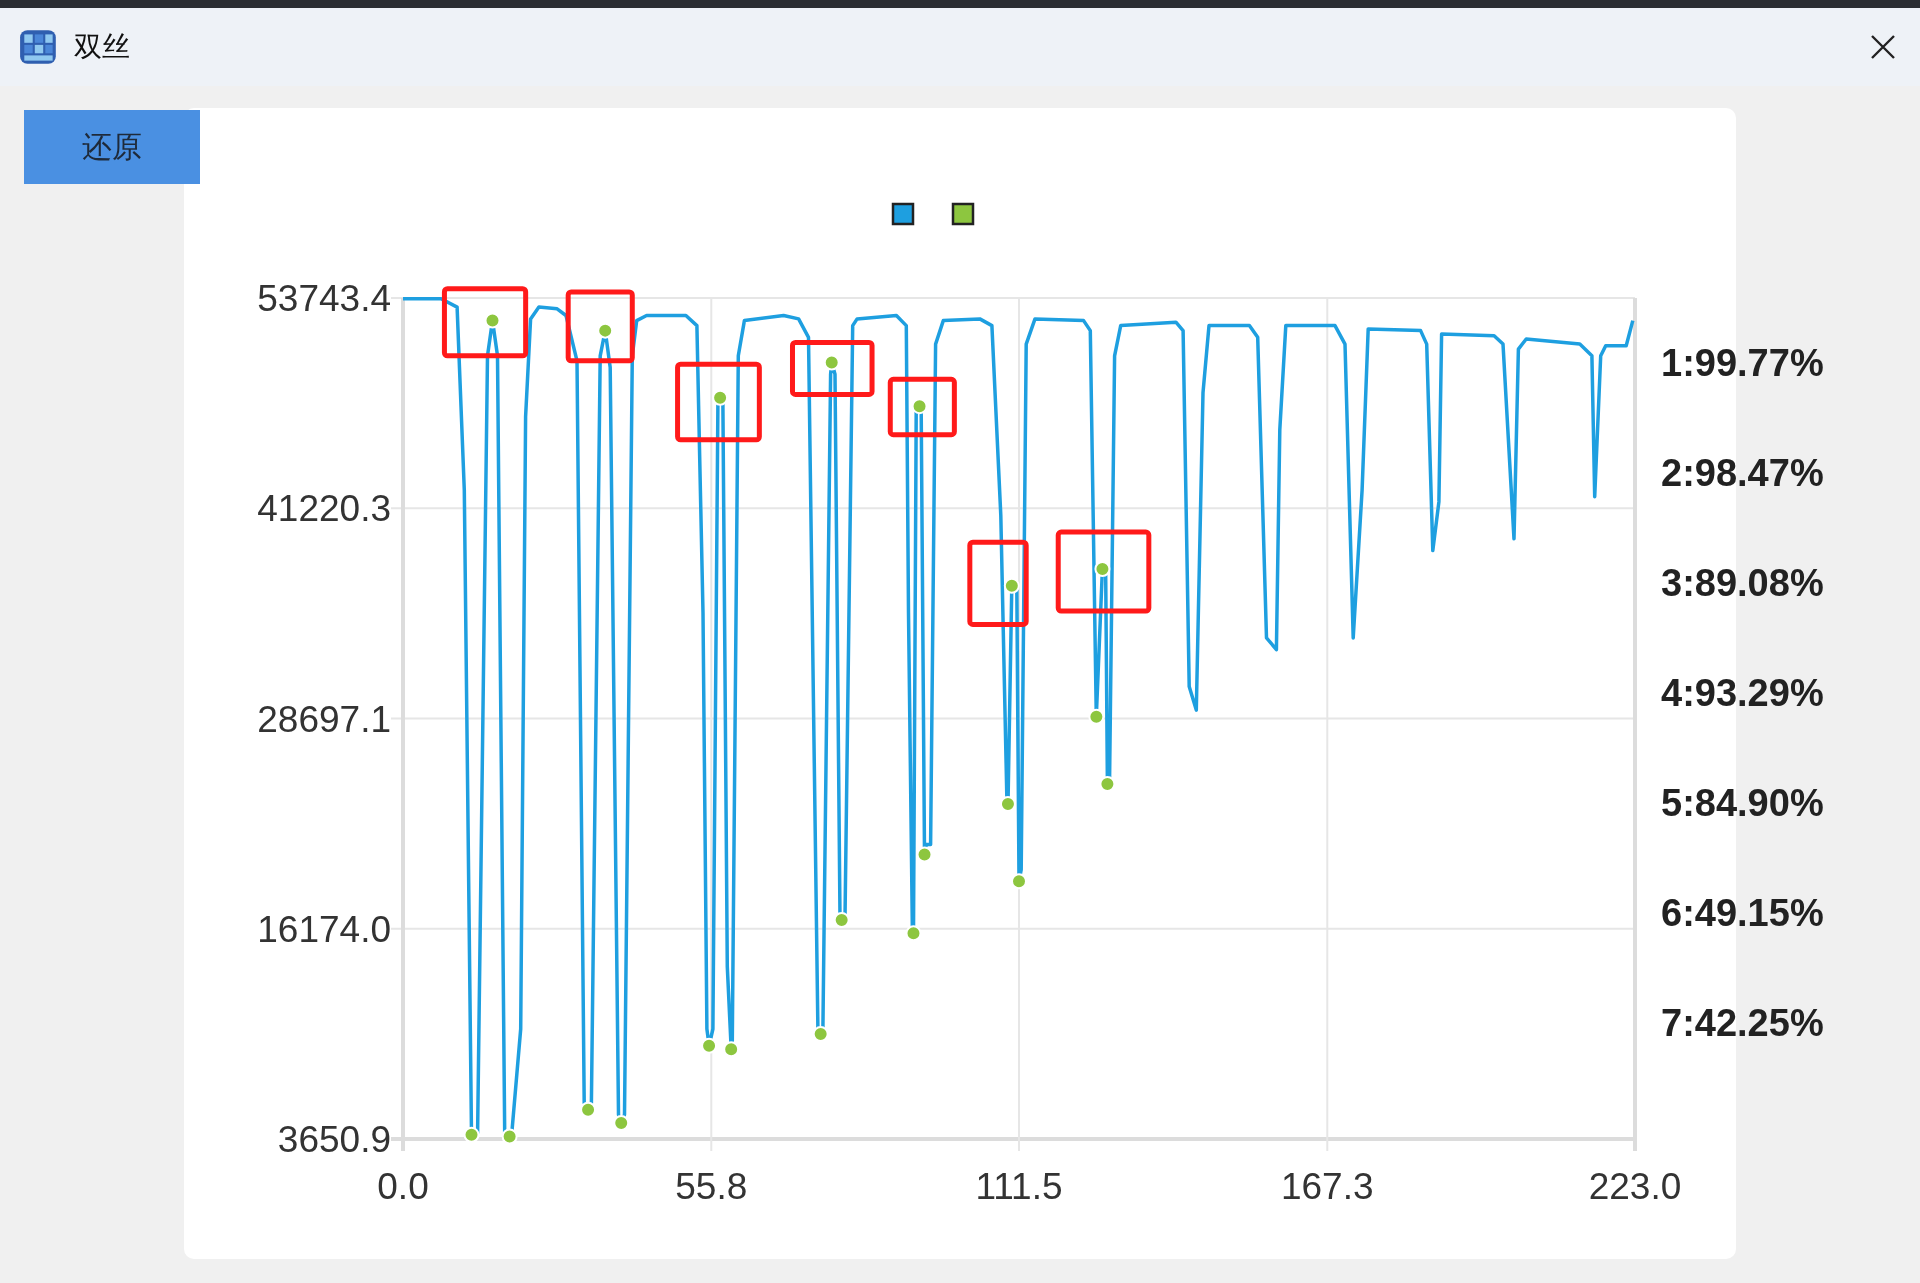 The image size is (1920, 1283). What do you see at coordinates (922, 407) in the screenshot?
I see `highlight-box` at bounding box center [922, 407].